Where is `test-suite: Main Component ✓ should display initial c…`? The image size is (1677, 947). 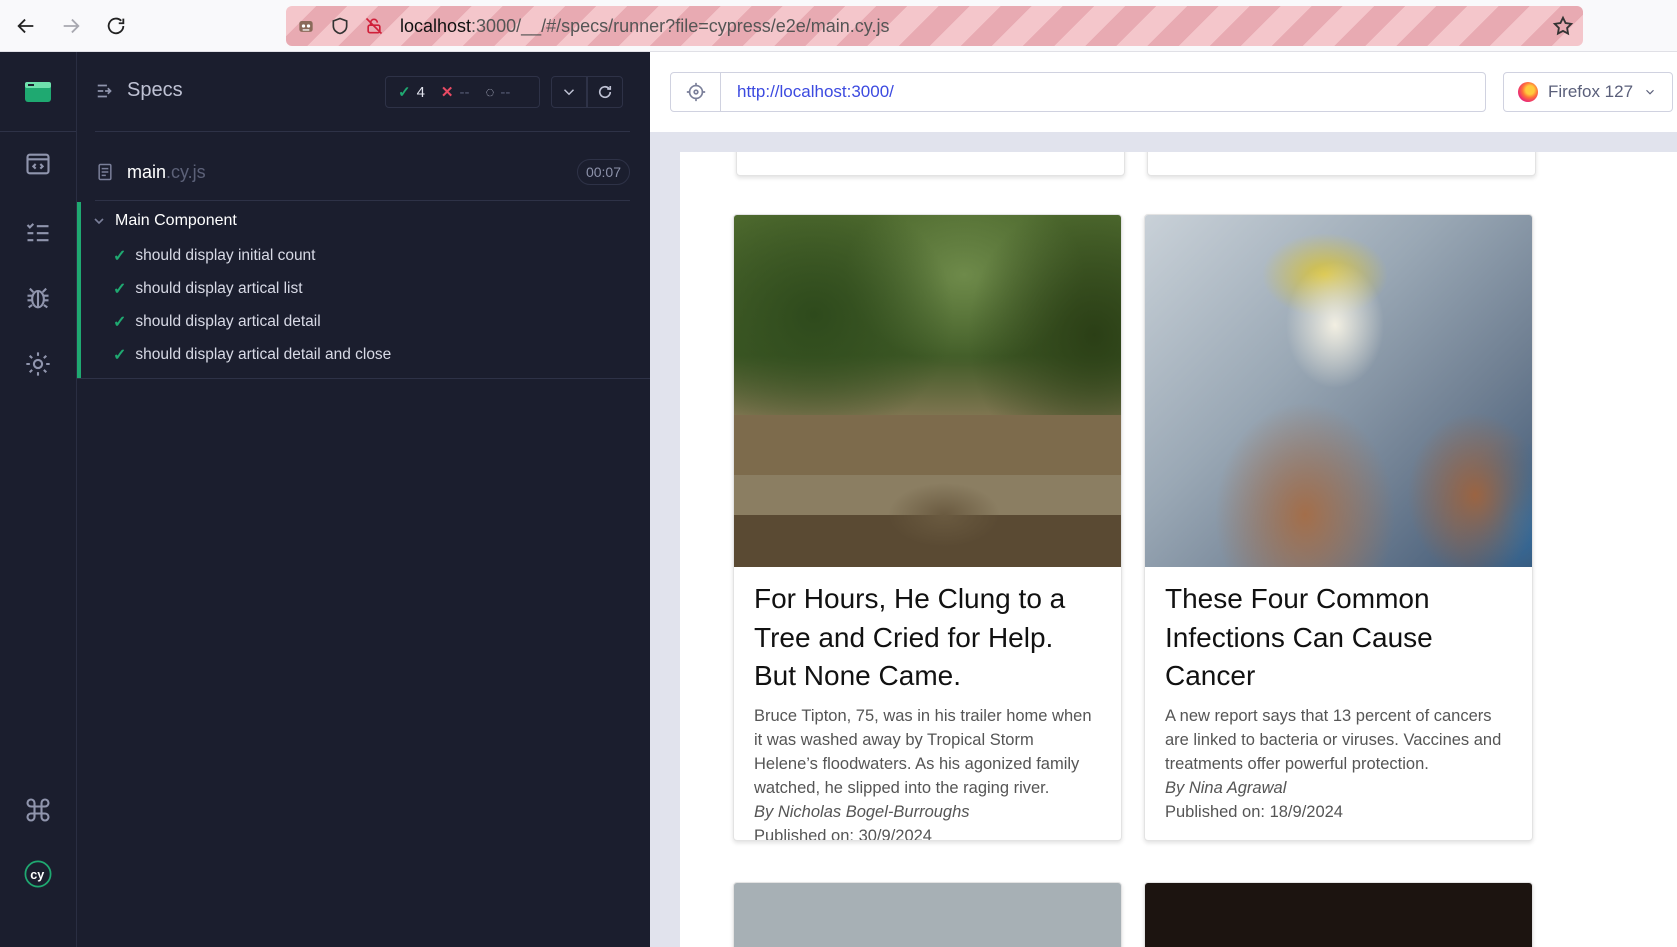
test-suite: Main Component ✓ should display initial c… is located at coordinates (363, 290).